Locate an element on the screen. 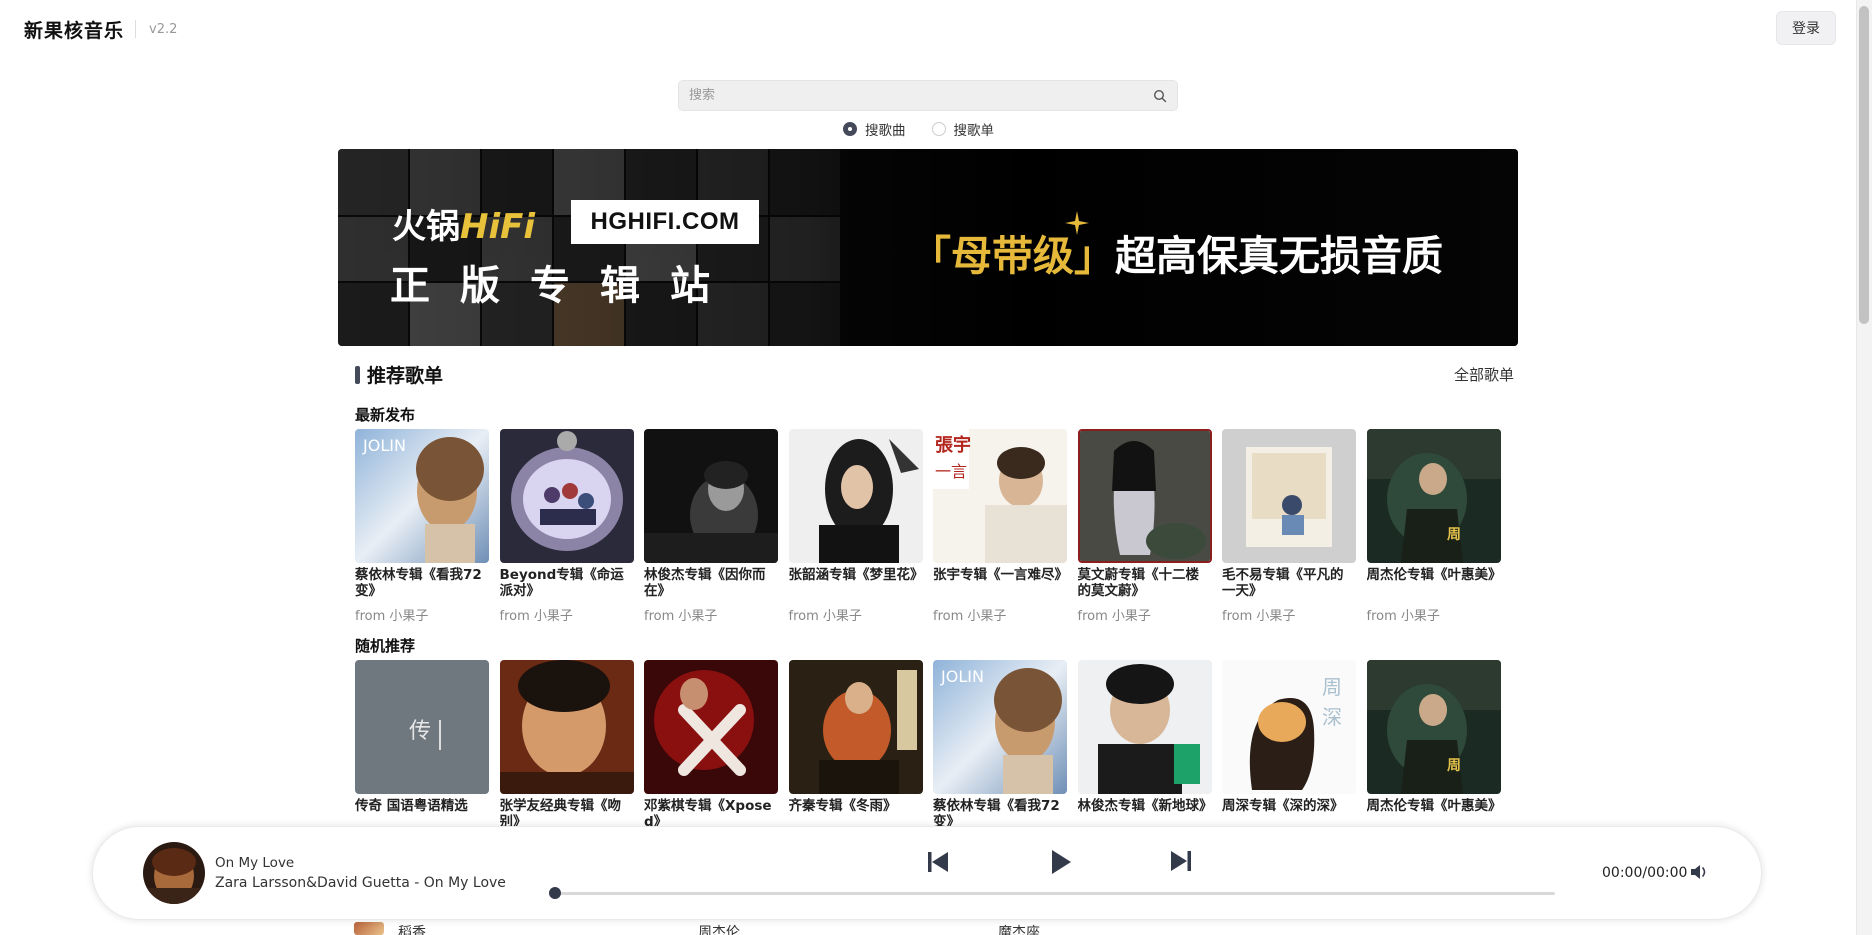 The width and height of the screenshot is (1872, 935). progress-track is located at coordinates (1055, 893).